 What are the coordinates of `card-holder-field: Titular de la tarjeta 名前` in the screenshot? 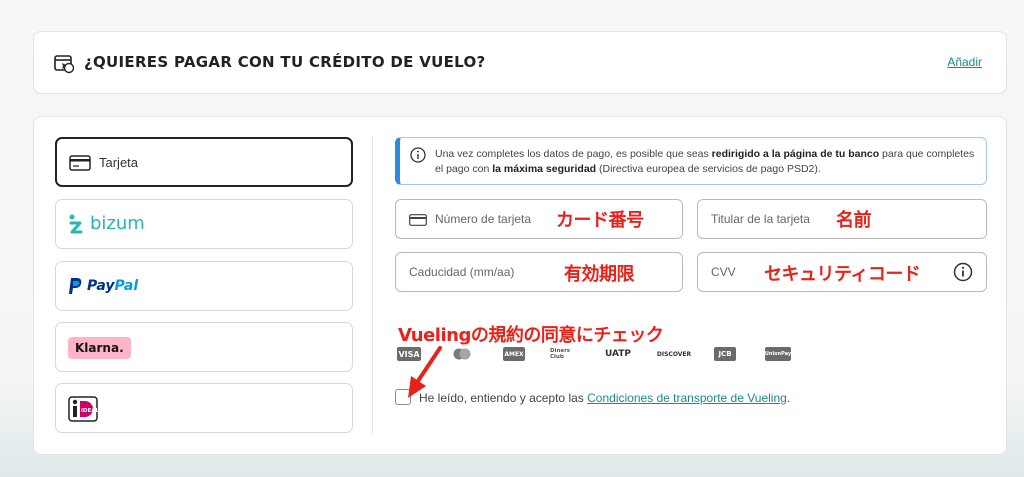 It's located at (842, 219).